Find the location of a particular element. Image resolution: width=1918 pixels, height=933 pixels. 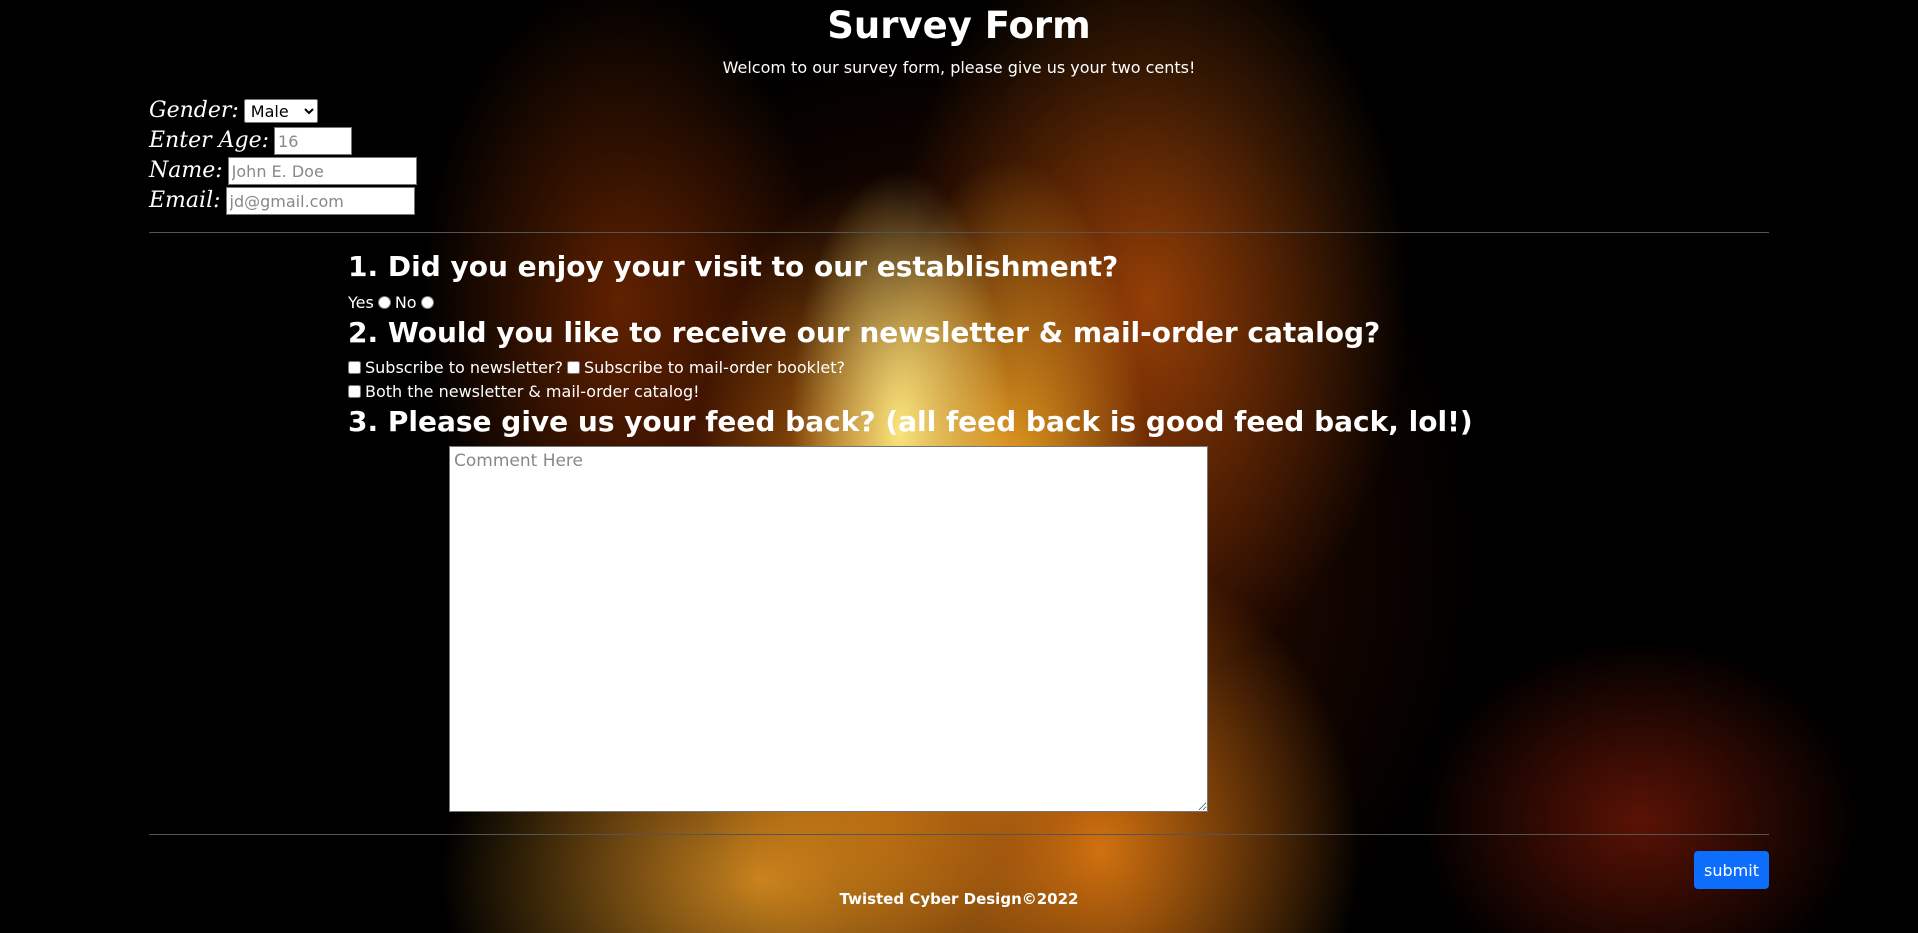

no-label: No is located at coordinates (405, 302).